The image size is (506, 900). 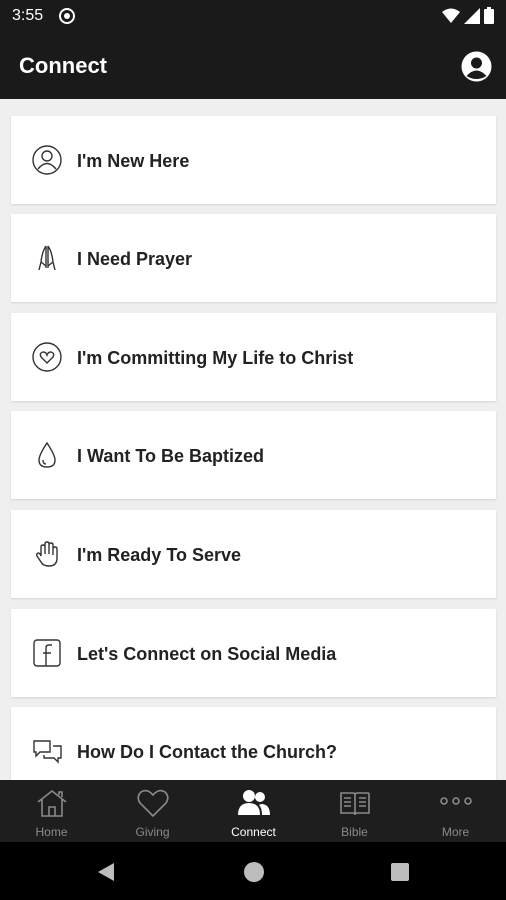 What do you see at coordinates (253, 160) in the screenshot?
I see `list-item-new-here: I'm New Here` at bounding box center [253, 160].